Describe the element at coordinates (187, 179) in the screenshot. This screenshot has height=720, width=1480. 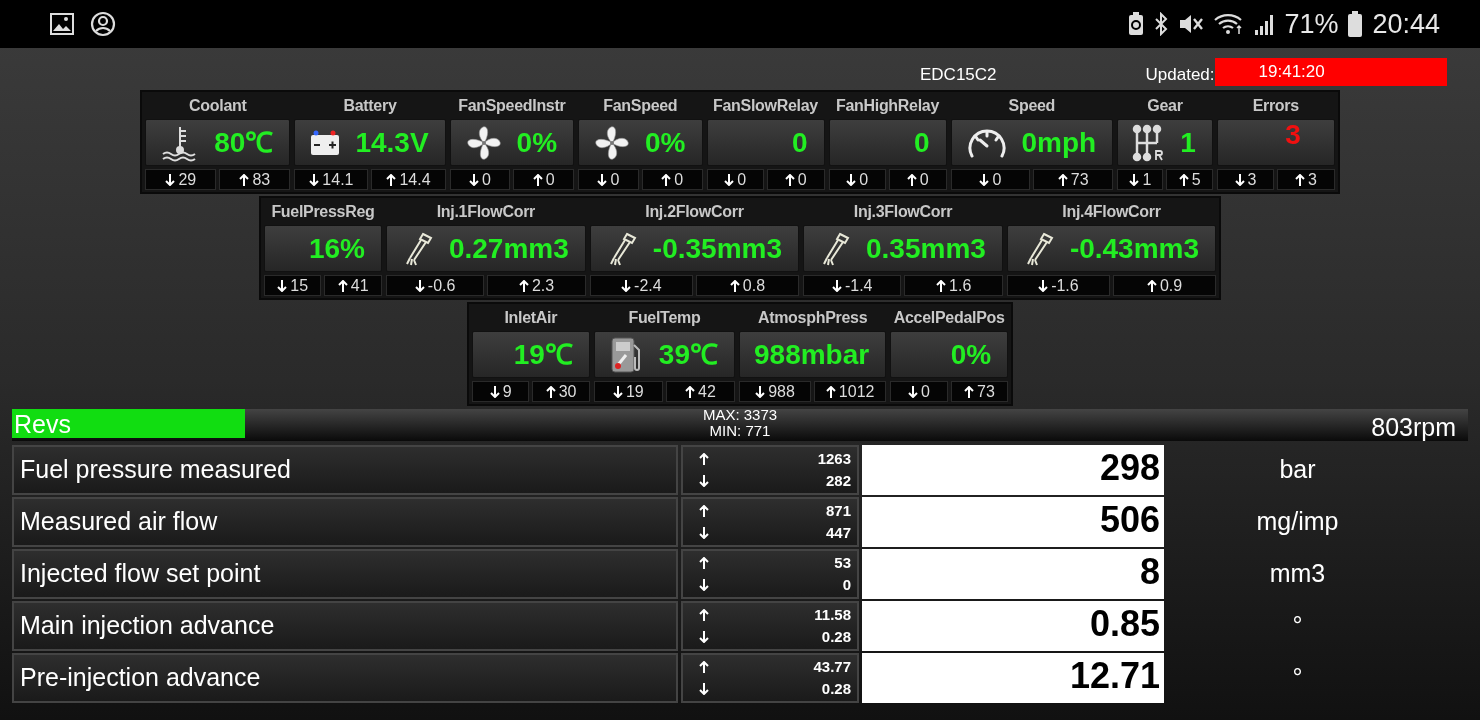
I see `min-value: 29` at that location.